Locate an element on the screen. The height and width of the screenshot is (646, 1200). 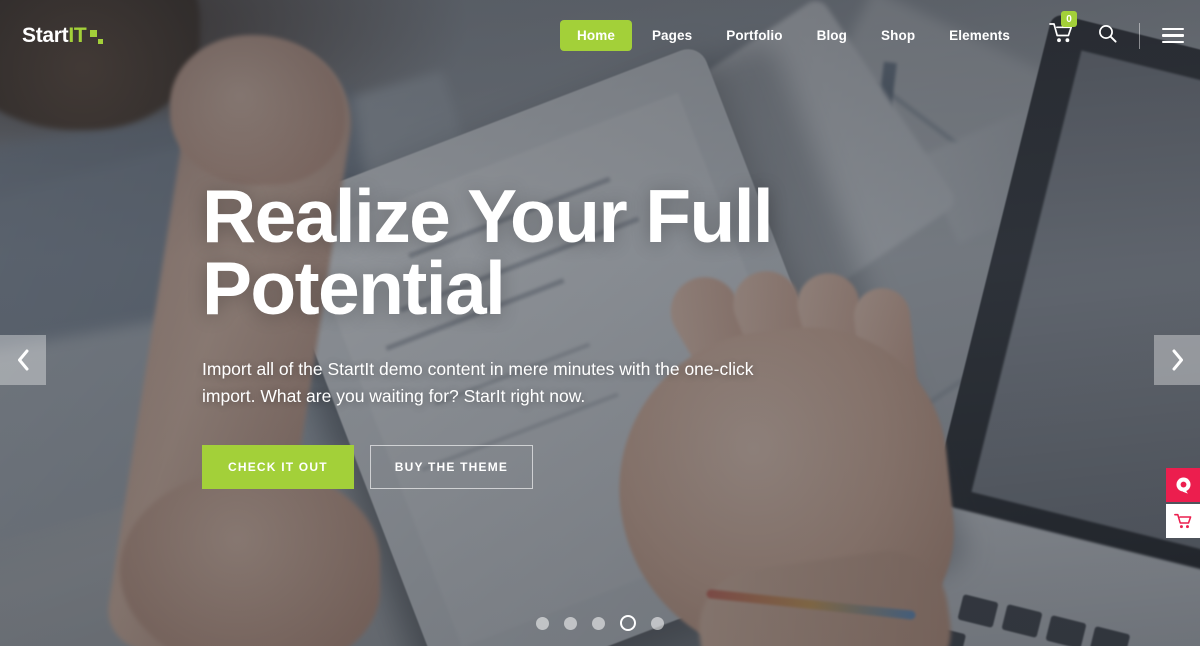
floating-side-buttons is located at coordinates (1183, 503).